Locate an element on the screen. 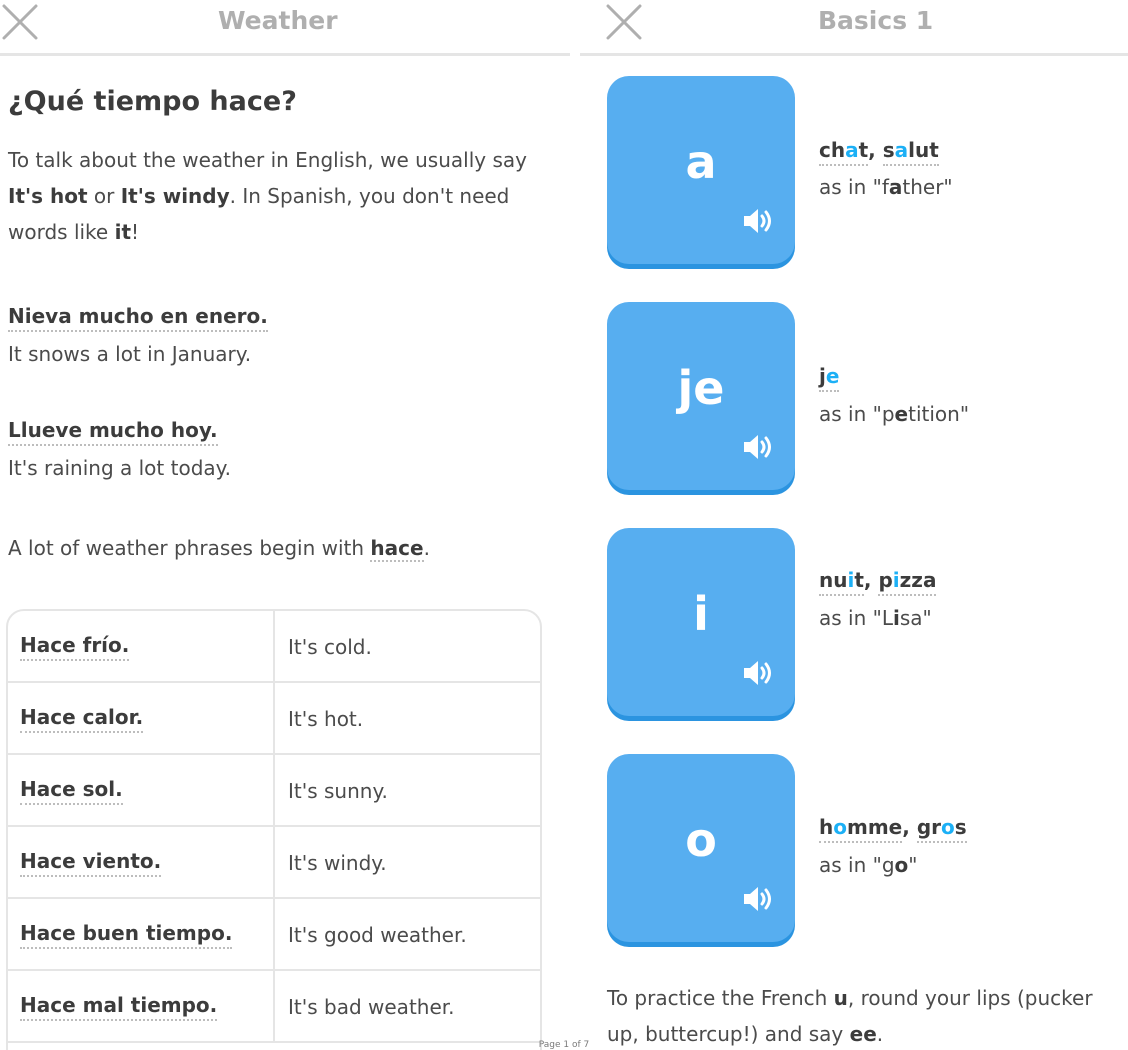 The image size is (1128, 1050). spanish-cell: Hace viento. is located at coordinates (141, 863).